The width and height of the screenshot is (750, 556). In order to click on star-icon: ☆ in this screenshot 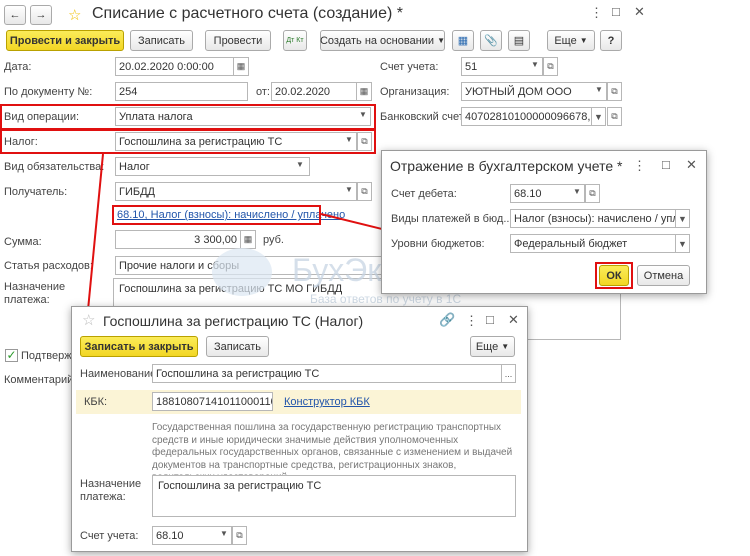, I will do `click(88, 320)`.